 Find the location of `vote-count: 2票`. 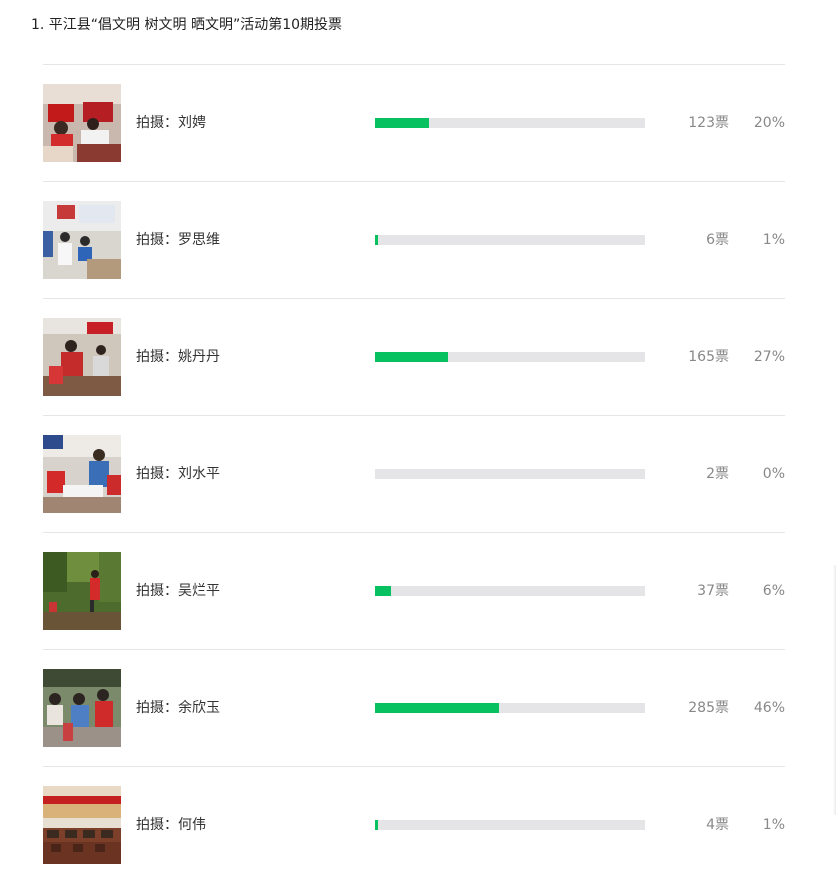

vote-count: 2票 is located at coordinates (717, 474).